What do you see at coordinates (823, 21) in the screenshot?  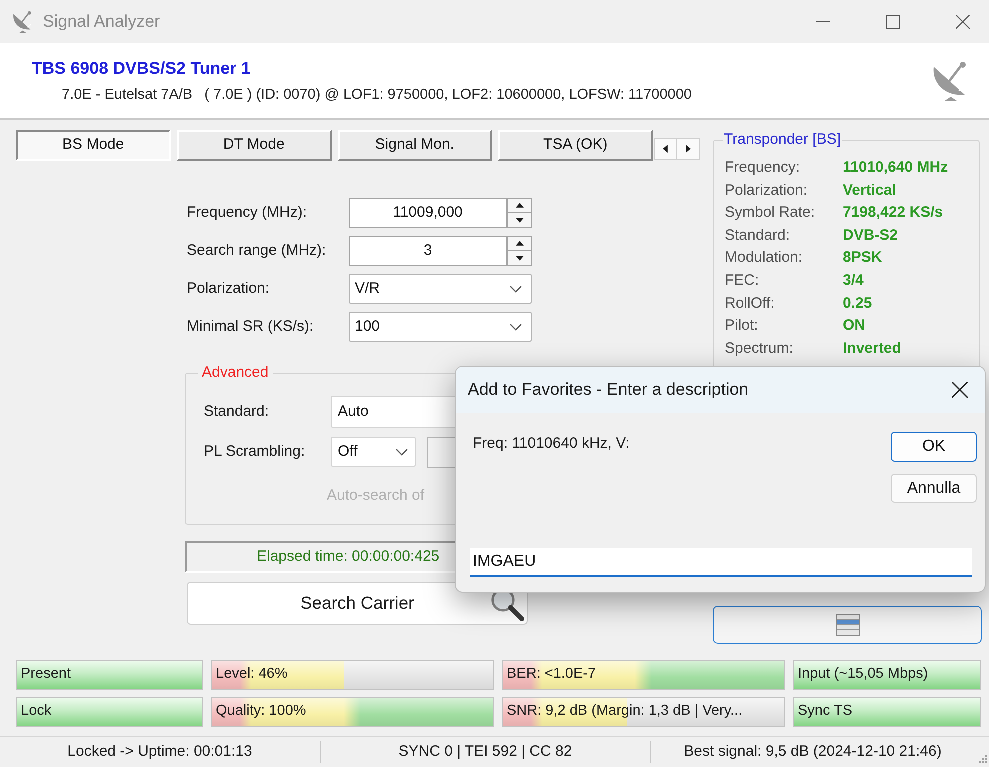 I see `minimize-icon` at bounding box center [823, 21].